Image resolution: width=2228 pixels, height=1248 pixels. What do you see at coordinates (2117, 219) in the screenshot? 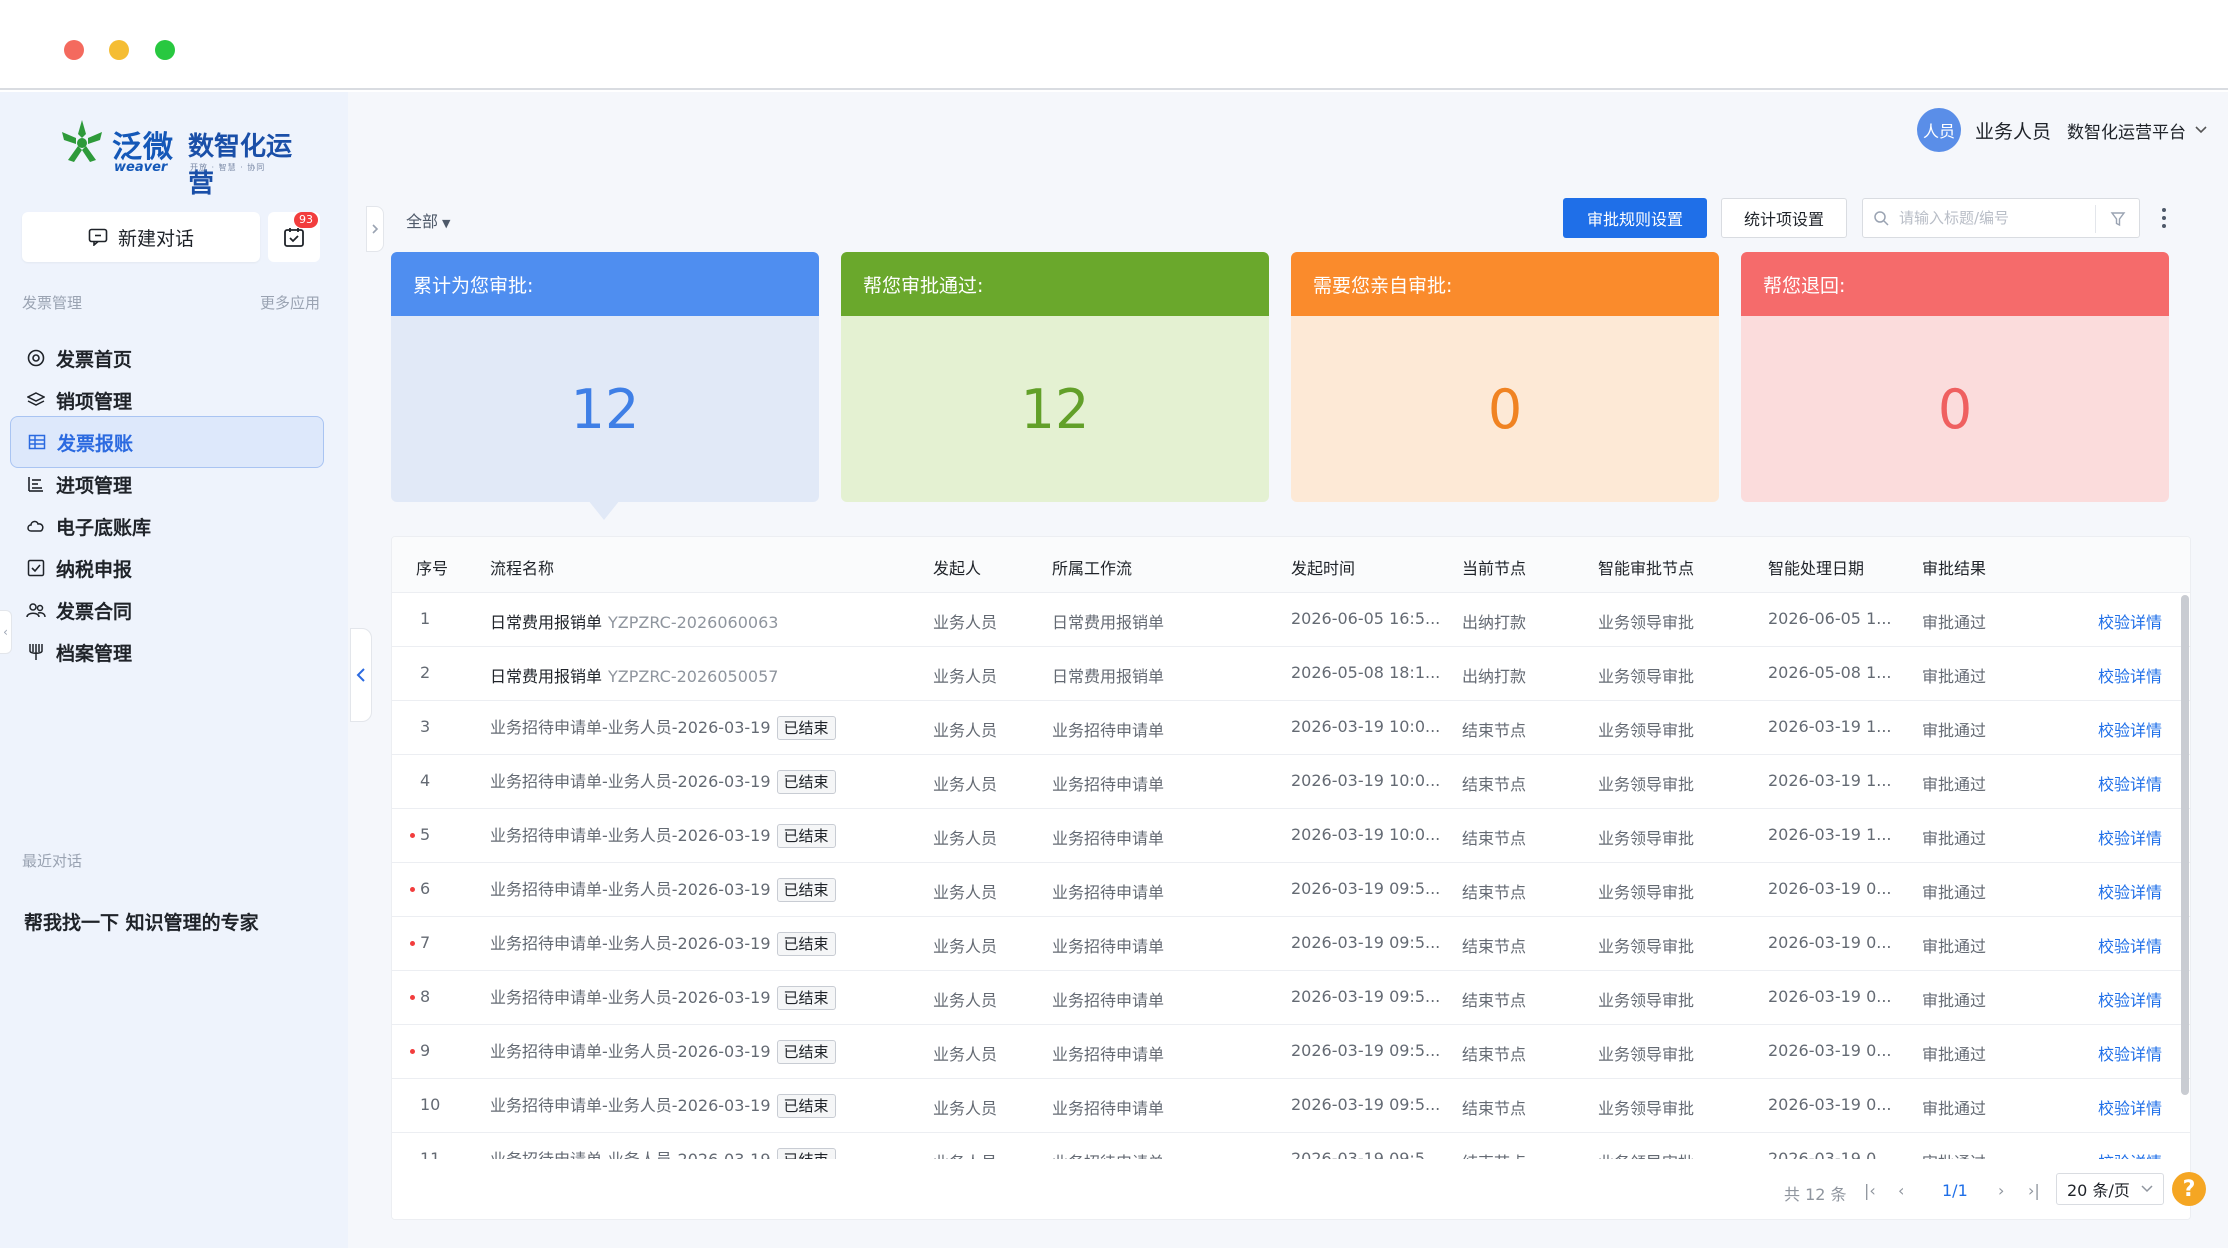
I see `filter-icon` at bounding box center [2117, 219].